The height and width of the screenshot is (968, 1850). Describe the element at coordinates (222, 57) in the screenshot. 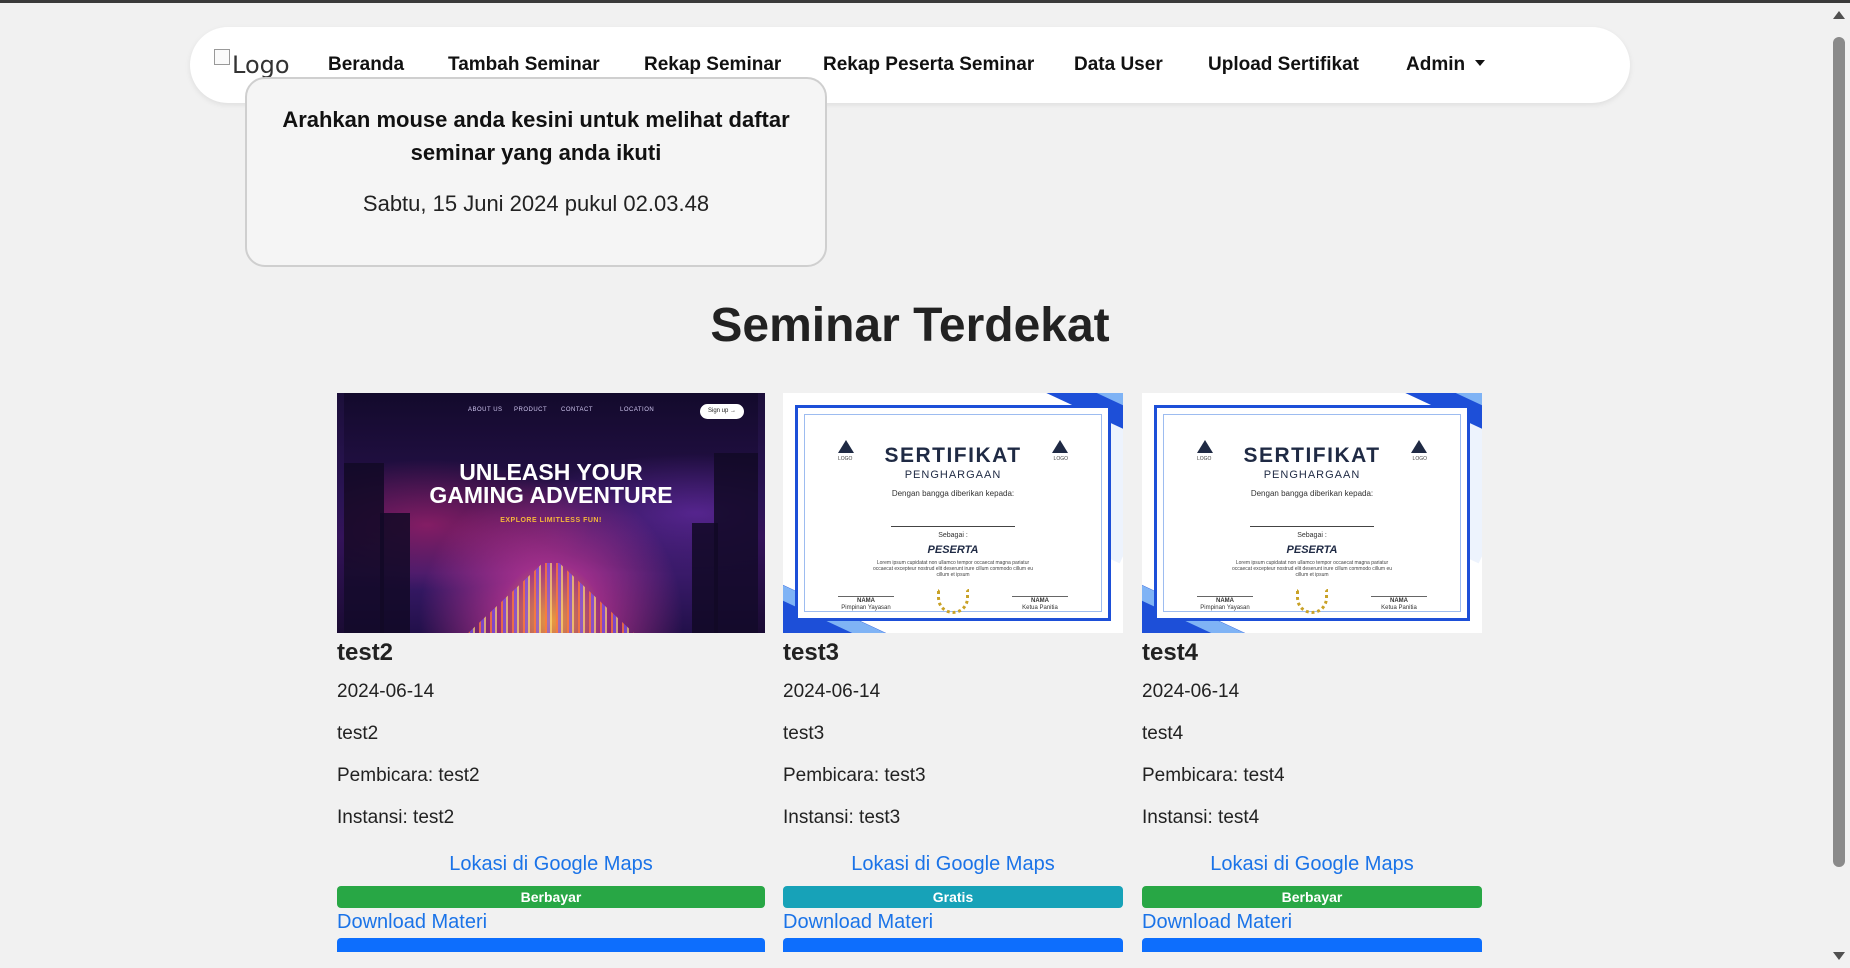

I see `broken-image-icon` at that location.